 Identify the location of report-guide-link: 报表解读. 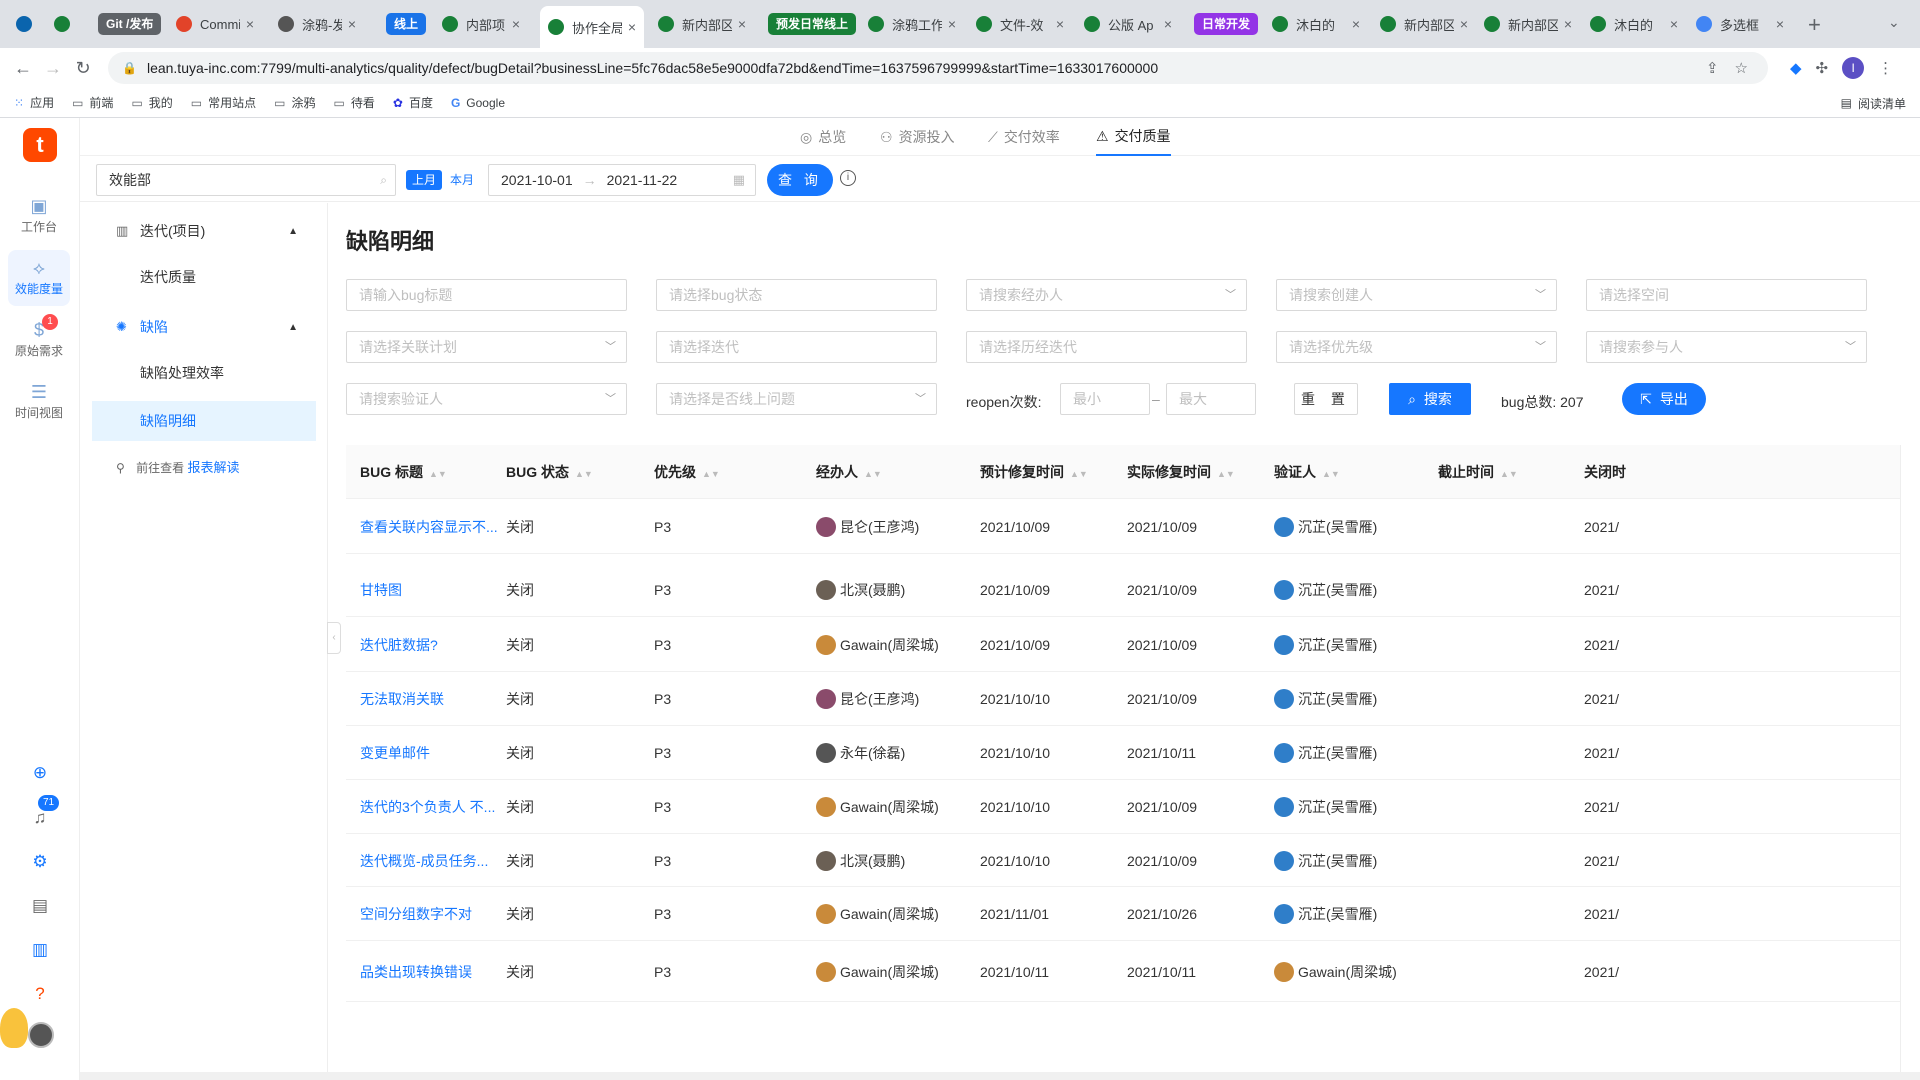
(214, 467).